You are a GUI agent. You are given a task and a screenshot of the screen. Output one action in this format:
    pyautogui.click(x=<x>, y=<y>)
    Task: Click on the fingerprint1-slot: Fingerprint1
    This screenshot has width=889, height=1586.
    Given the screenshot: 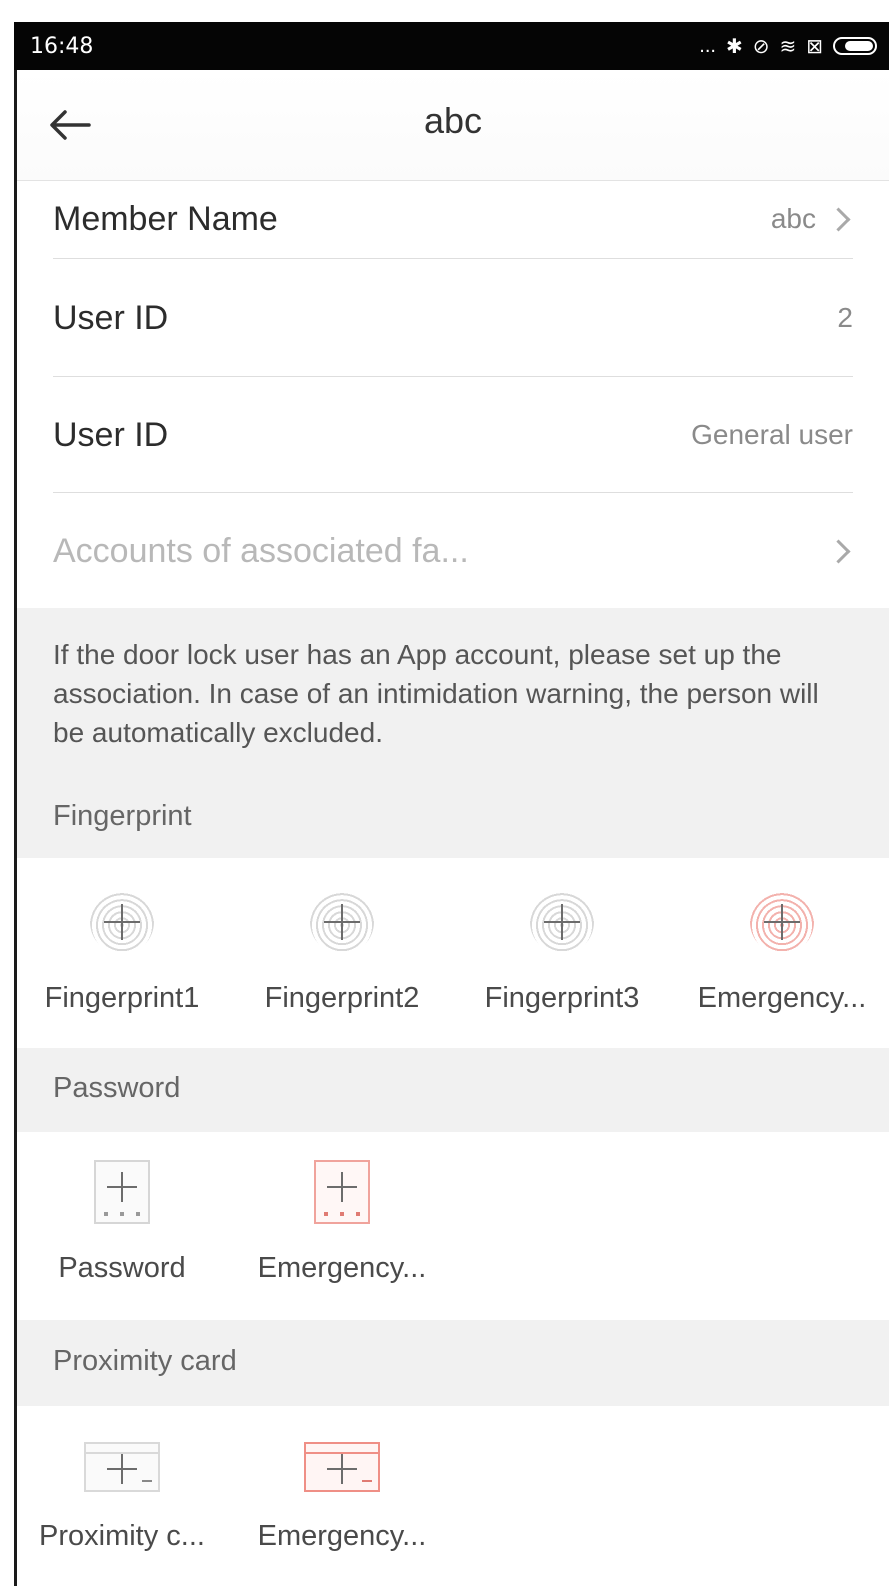 What is the action you would take?
    pyautogui.click(x=122, y=952)
    